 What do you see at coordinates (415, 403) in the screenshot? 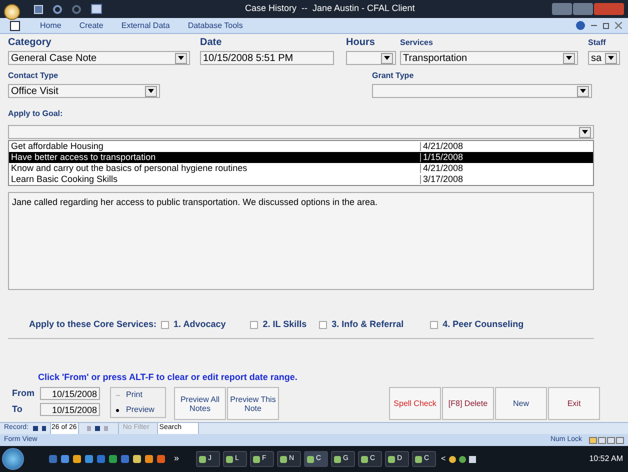
I see `action-button: Spell Check` at bounding box center [415, 403].